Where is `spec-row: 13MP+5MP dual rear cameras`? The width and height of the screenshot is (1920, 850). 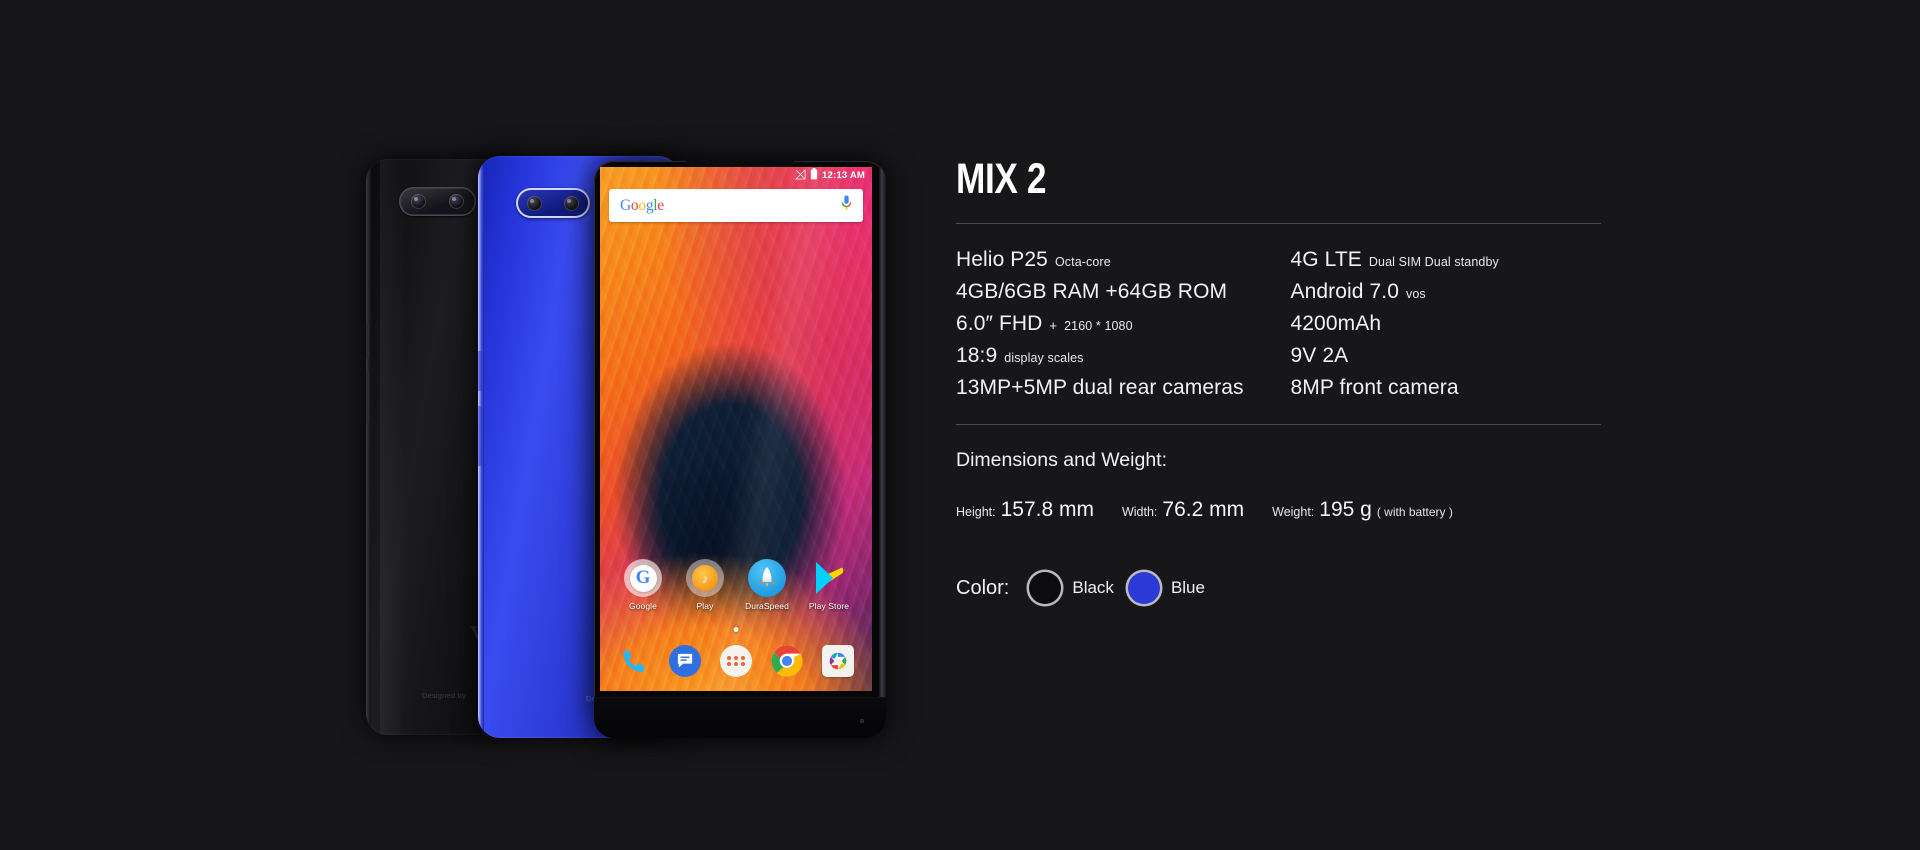
spec-row: 13MP+5MP dual rear cameras is located at coordinates (1117, 388).